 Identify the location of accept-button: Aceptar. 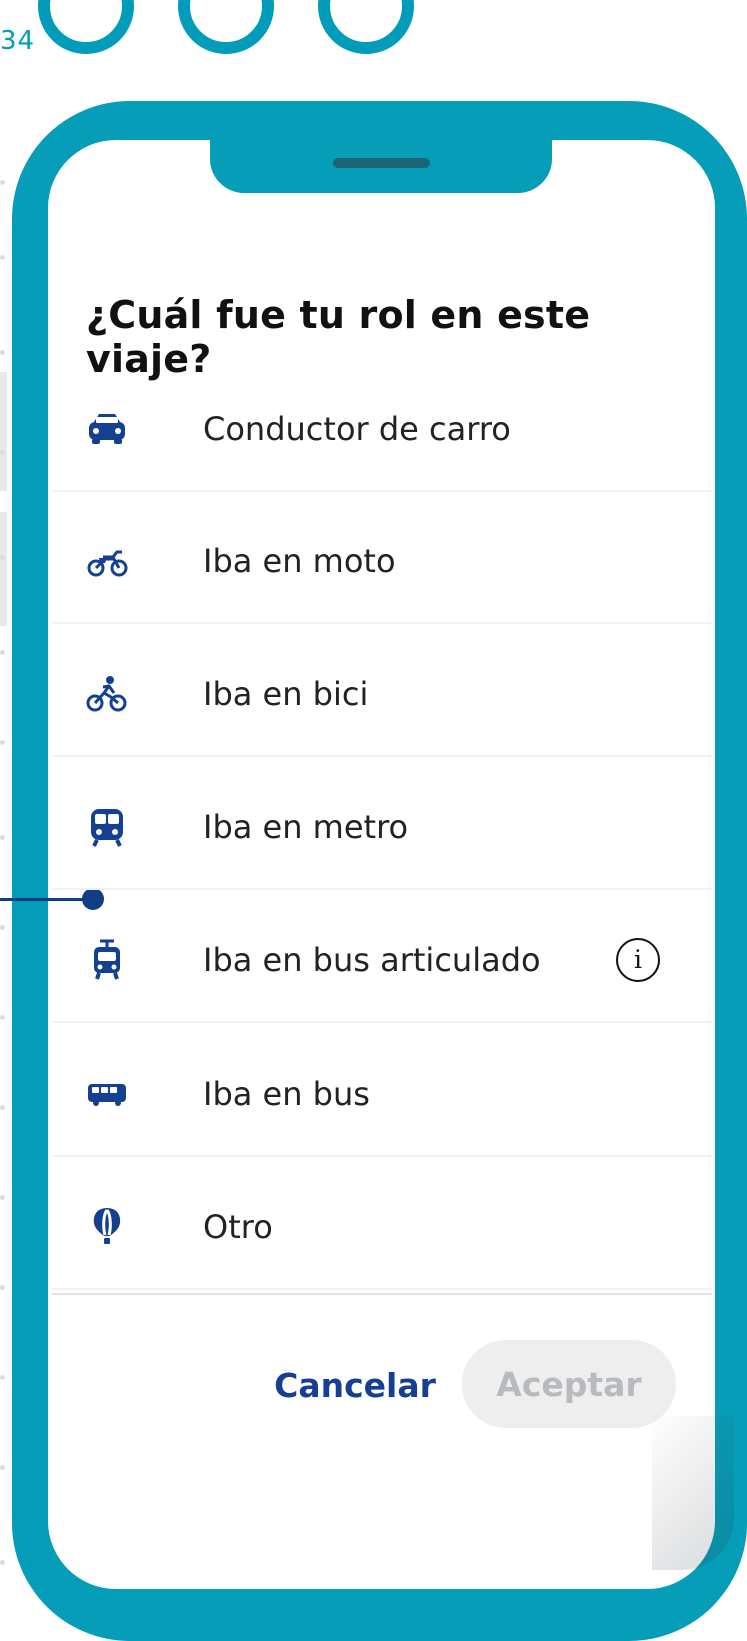
(569, 1384).